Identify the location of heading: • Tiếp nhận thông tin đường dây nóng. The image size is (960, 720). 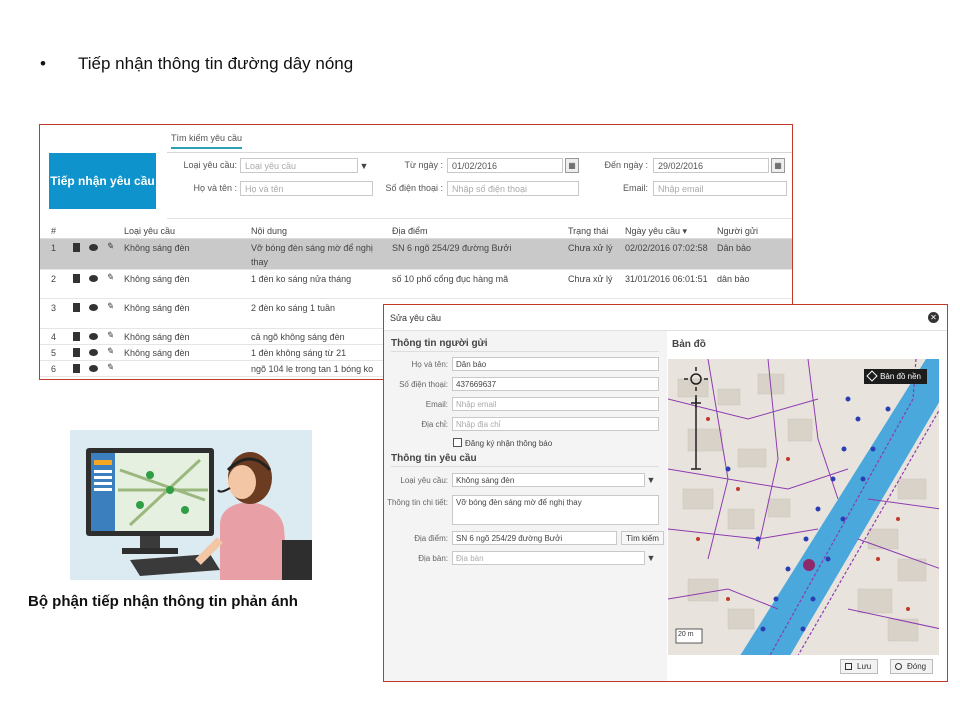
(196, 64).